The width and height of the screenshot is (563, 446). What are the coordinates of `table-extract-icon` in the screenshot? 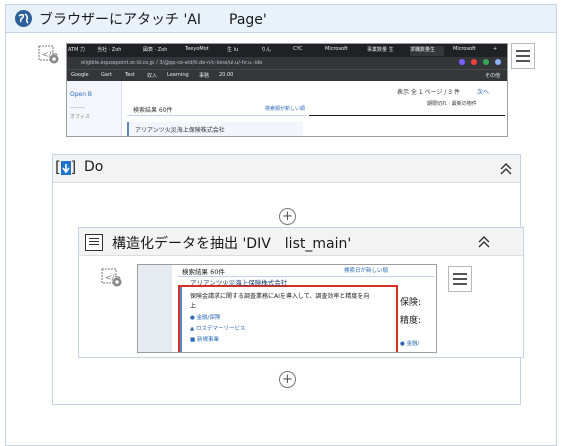 It's located at (94, 242).